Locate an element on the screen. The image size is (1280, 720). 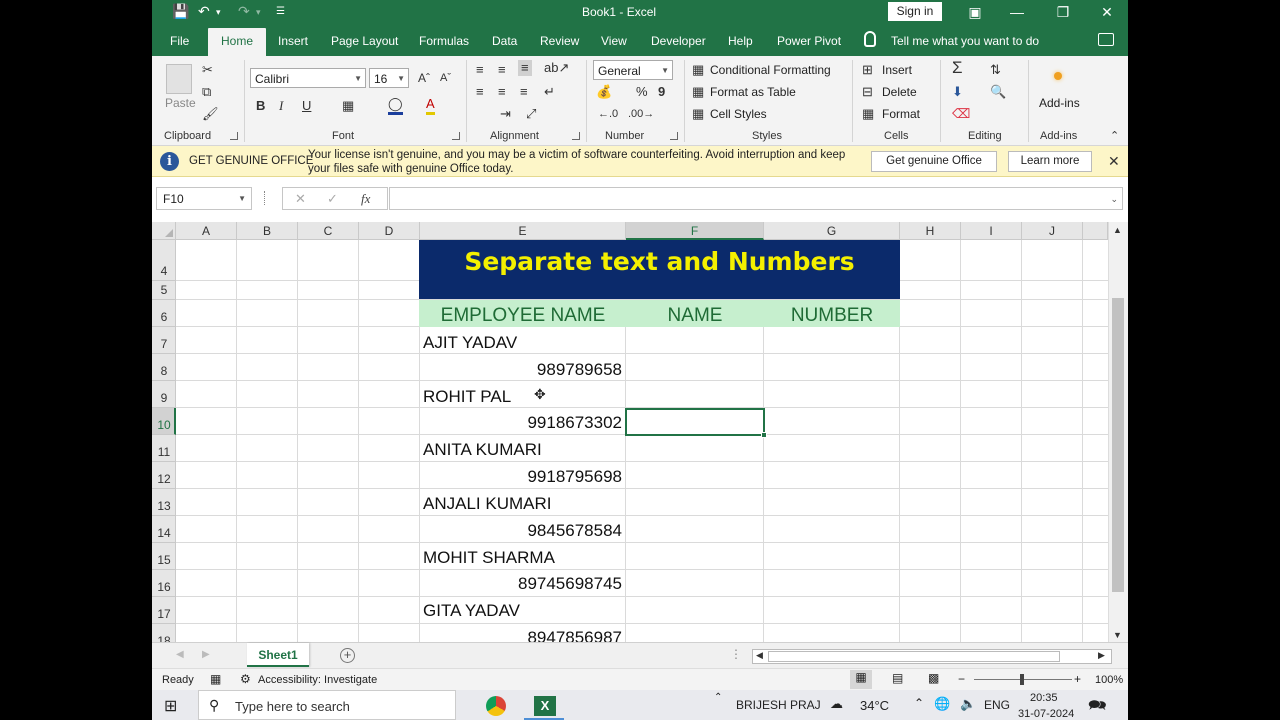
fill-handle is located at coordinates (764, 435).